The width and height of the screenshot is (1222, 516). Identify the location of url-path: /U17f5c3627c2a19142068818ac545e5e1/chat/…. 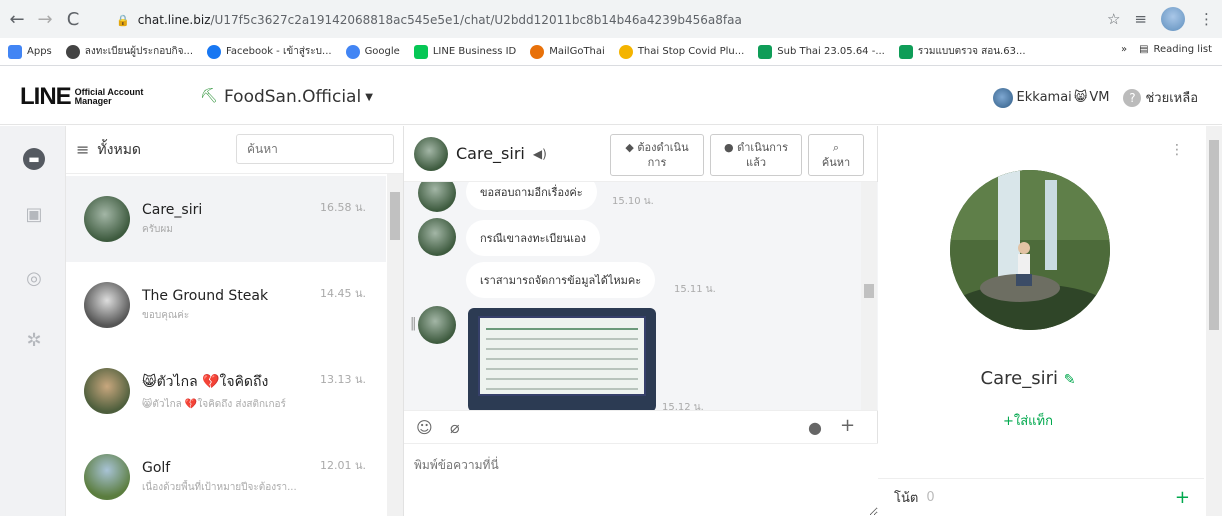
(476, 20).